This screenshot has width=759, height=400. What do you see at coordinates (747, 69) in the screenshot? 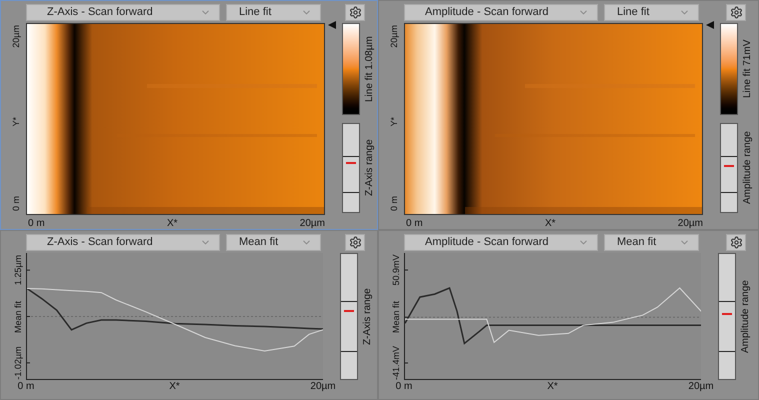
I see `color-scale-label: Line fit 71mV` at bounding box center [747, 69].